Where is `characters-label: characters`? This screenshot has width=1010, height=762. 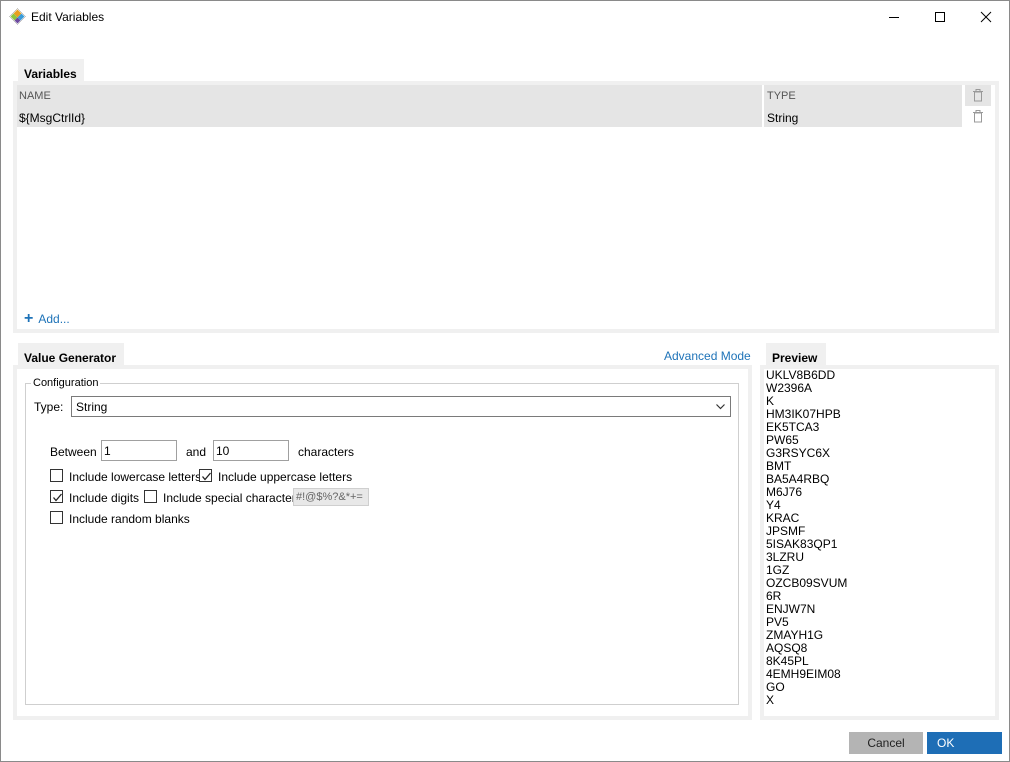
characters-label: characters is located at coordinates (326, 452).